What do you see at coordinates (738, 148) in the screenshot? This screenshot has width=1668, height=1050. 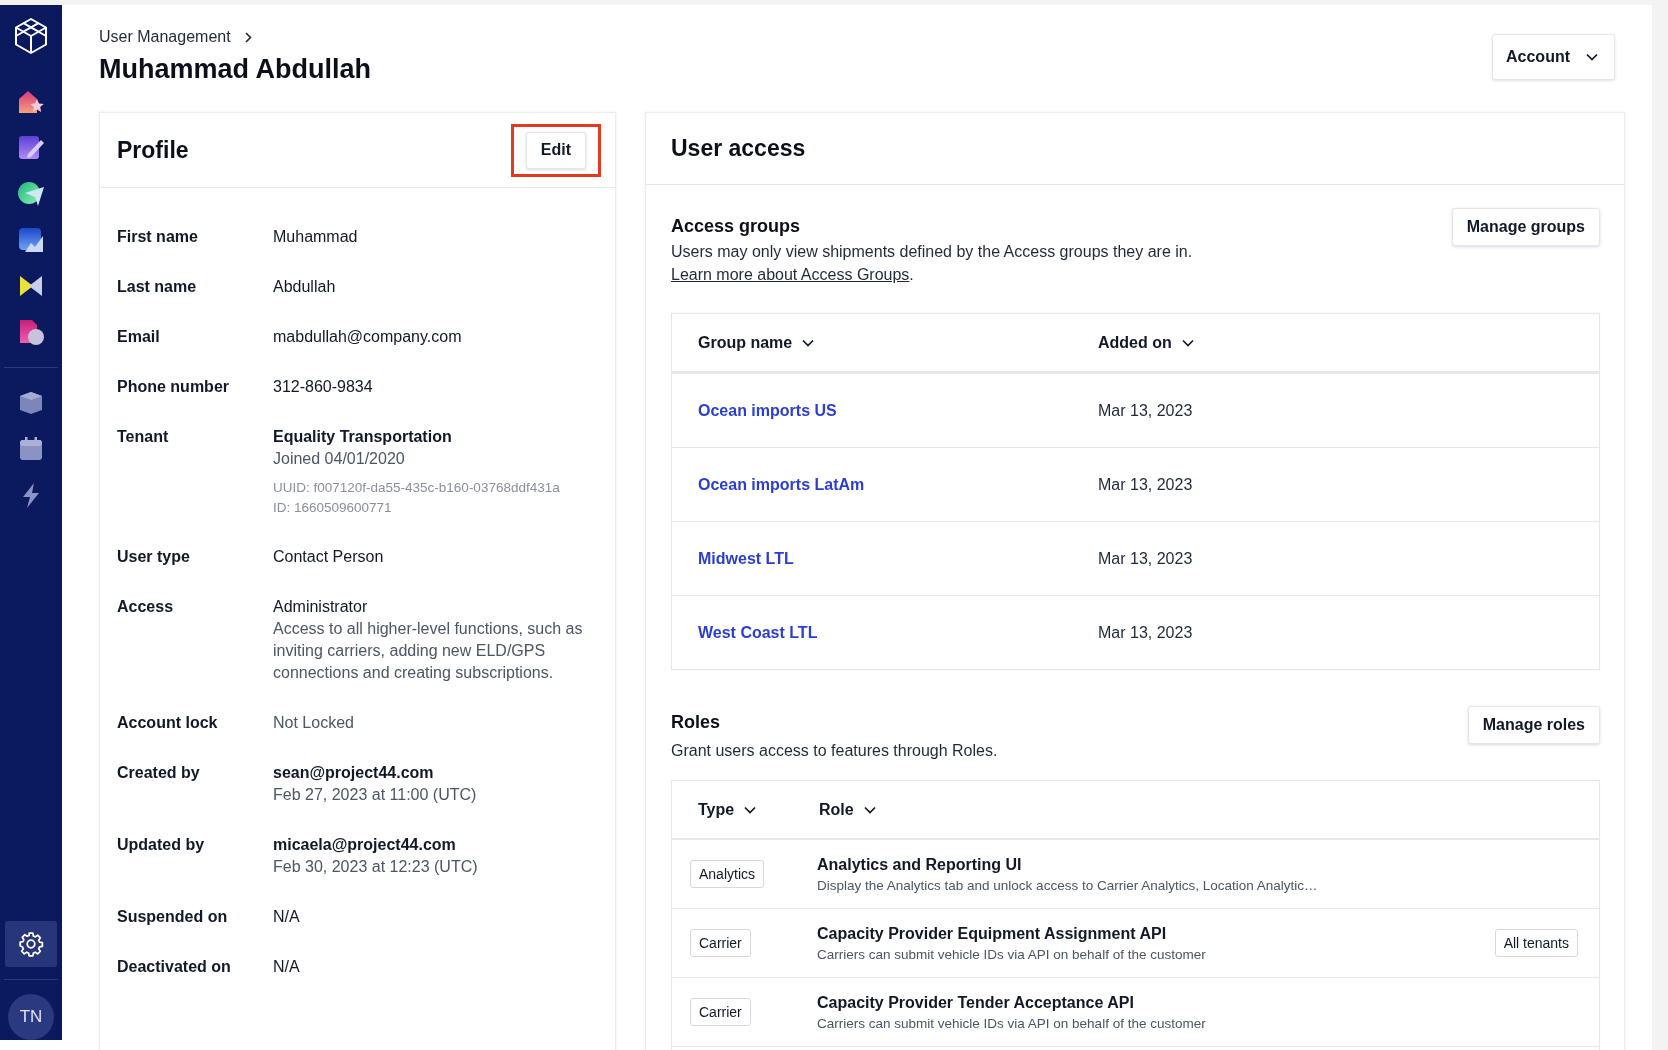 I see `card-title: User access` at bounding box center [738, 148].